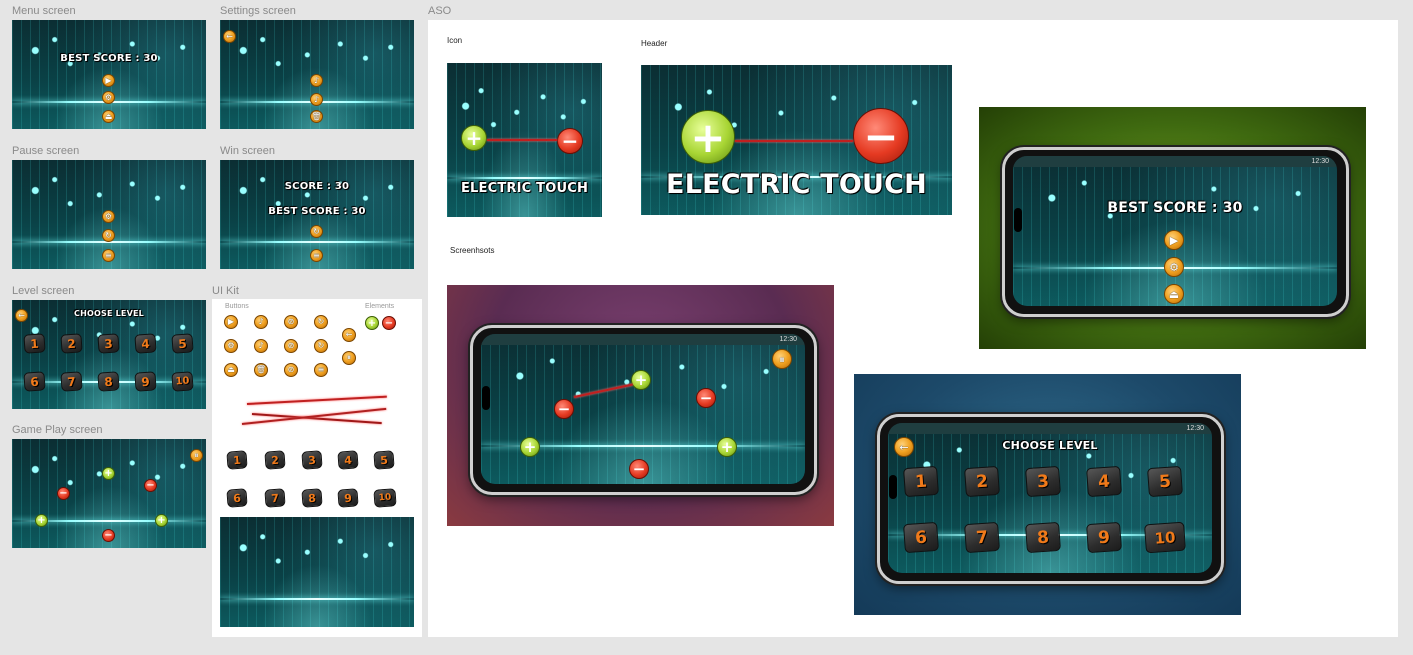 This screenshot has width=1413, height=655. Describe the element at coordinates (524, 140) in the screenshot. I see `app-icon-preview: + − ELECTRIC TOUCH` at that location.